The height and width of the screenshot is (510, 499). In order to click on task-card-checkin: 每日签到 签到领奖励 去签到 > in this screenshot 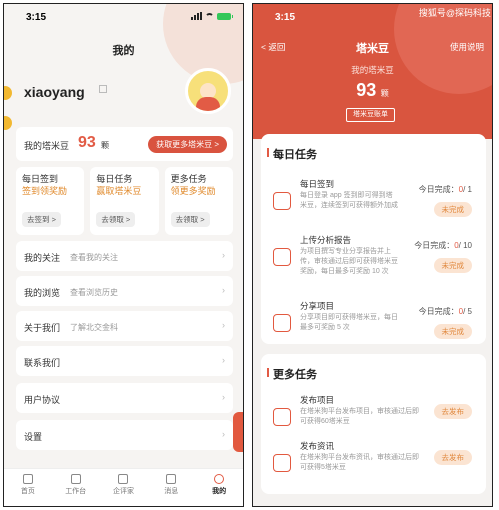, I will do `click(50, 201)`.